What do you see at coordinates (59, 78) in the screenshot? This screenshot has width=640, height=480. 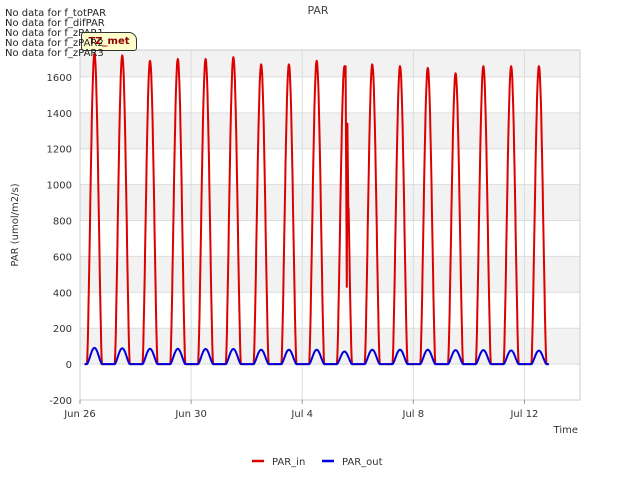 I see `y-tick-label: 1600` at bounding box center [59, 78].